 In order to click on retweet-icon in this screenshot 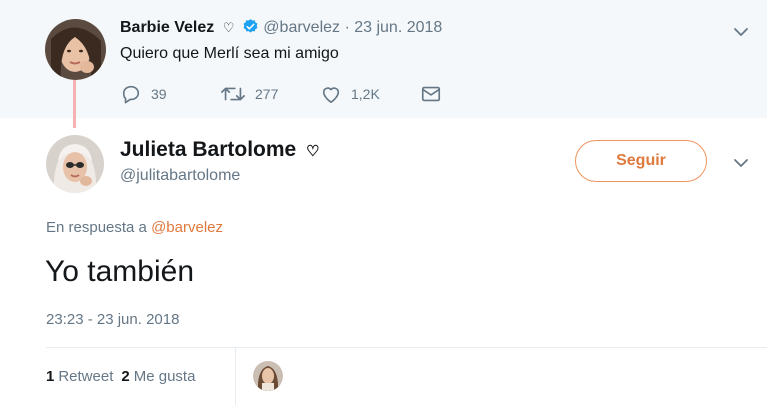, I will do `click(233, 94)`.